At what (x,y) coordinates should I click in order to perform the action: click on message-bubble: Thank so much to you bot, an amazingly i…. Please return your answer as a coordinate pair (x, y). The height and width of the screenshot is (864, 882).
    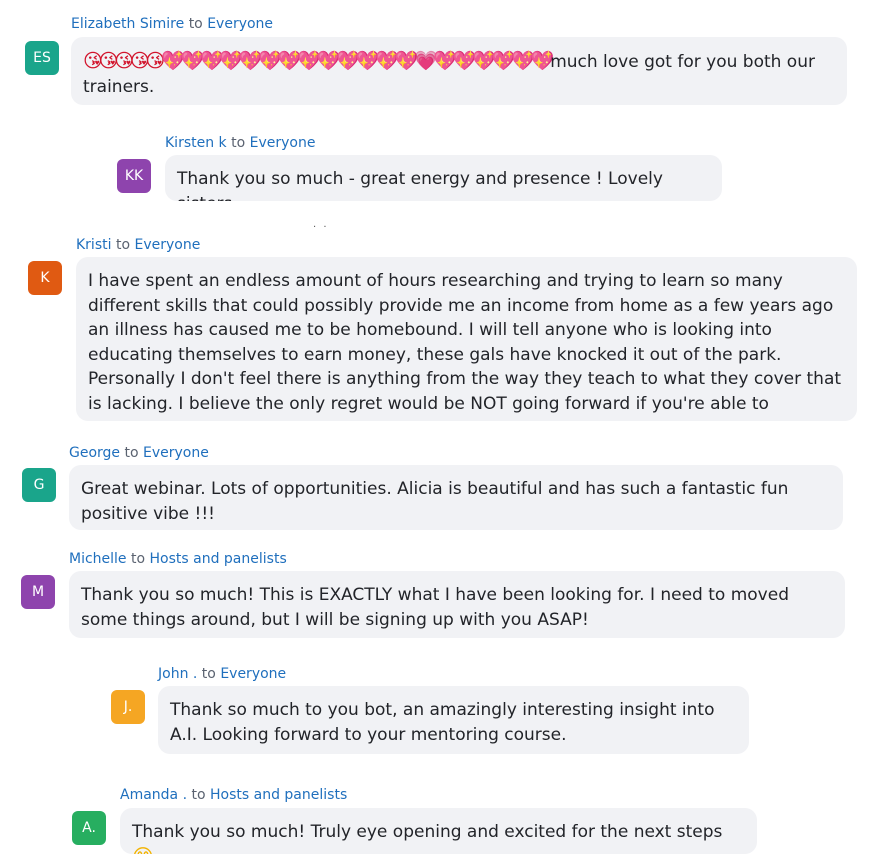
    Looking at the image, I should click on (453, 720).